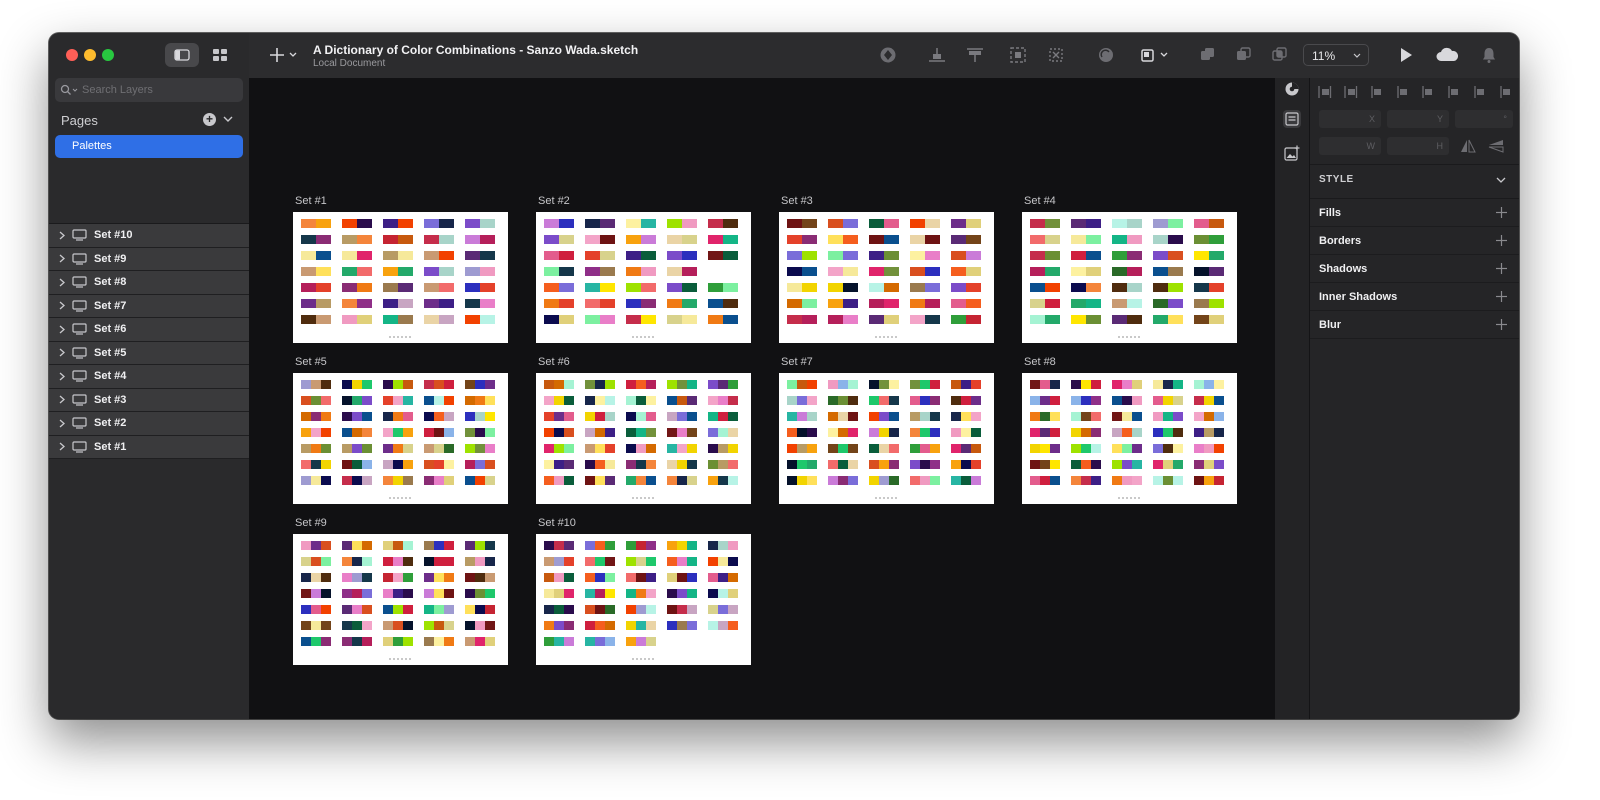 The height and width of the screenshot is (800, 1600). I want to click on align-bottom-icon, so click(1506, 93).